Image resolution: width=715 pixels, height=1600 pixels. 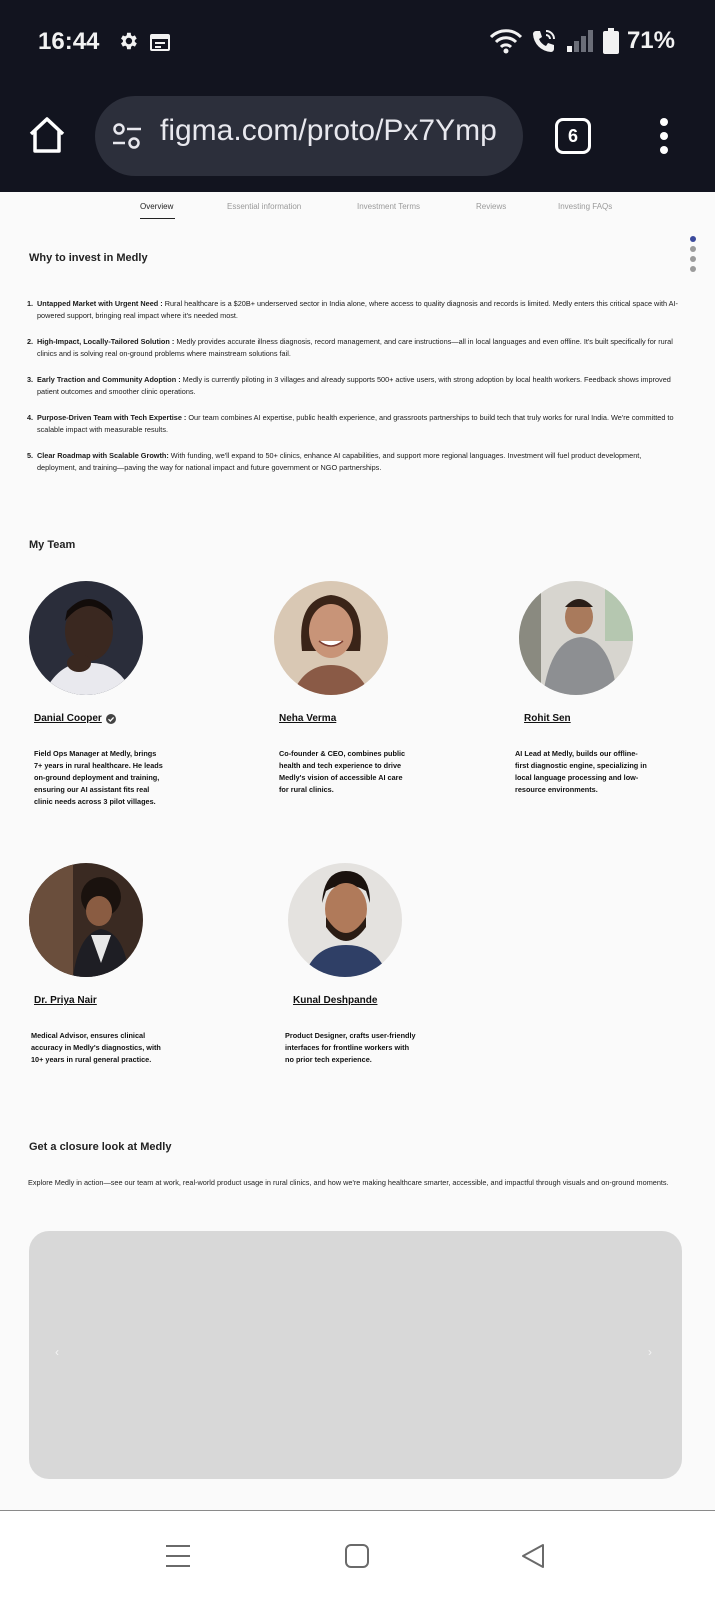 I want to click on reason-title: Early Traction and Community Adoption :, so click(x=109, y=379).